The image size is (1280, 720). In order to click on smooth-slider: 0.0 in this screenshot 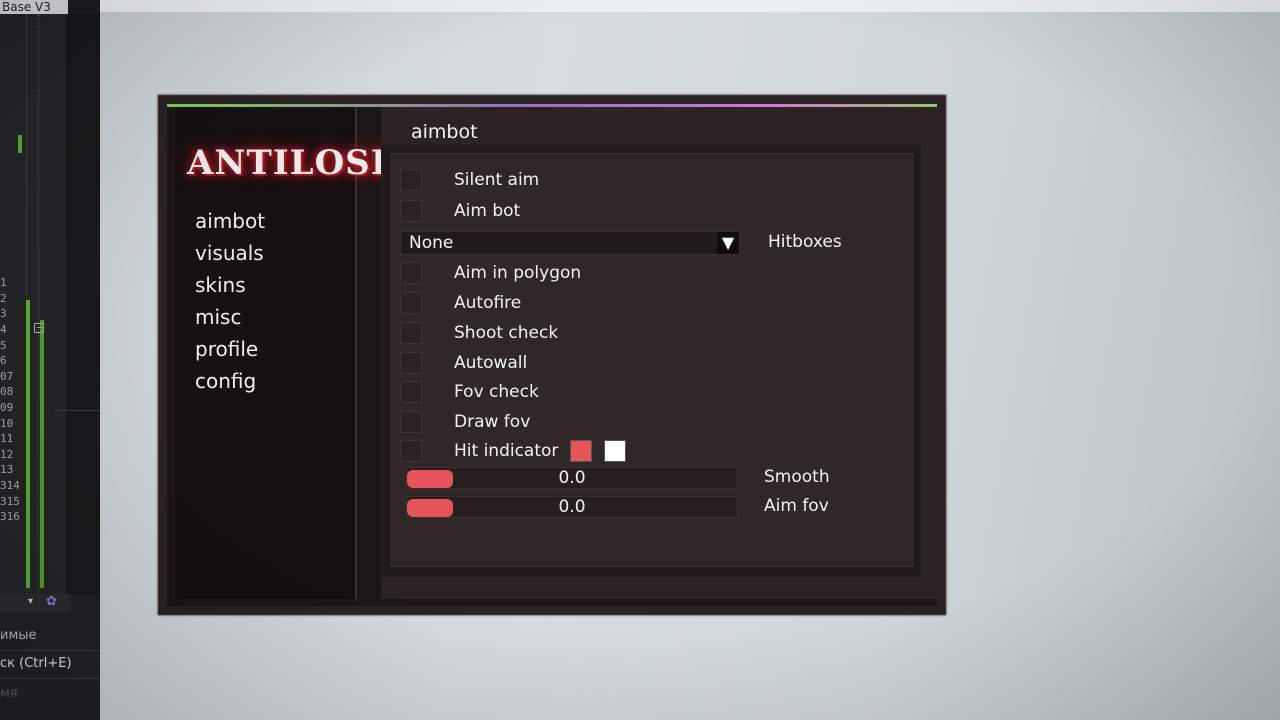, I will do `click(572, 478)`.